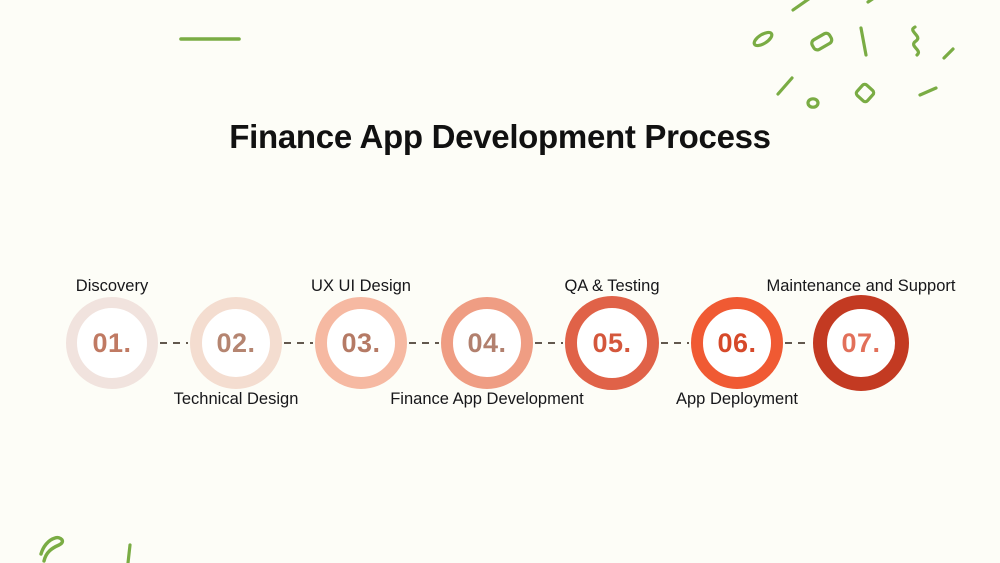 This screenshot has width=1000, height=563. What do you see at coordinates (612, 286) in the screenshot?
I see `step-label-5: QA & Testing` at bounding box center [612, 286].